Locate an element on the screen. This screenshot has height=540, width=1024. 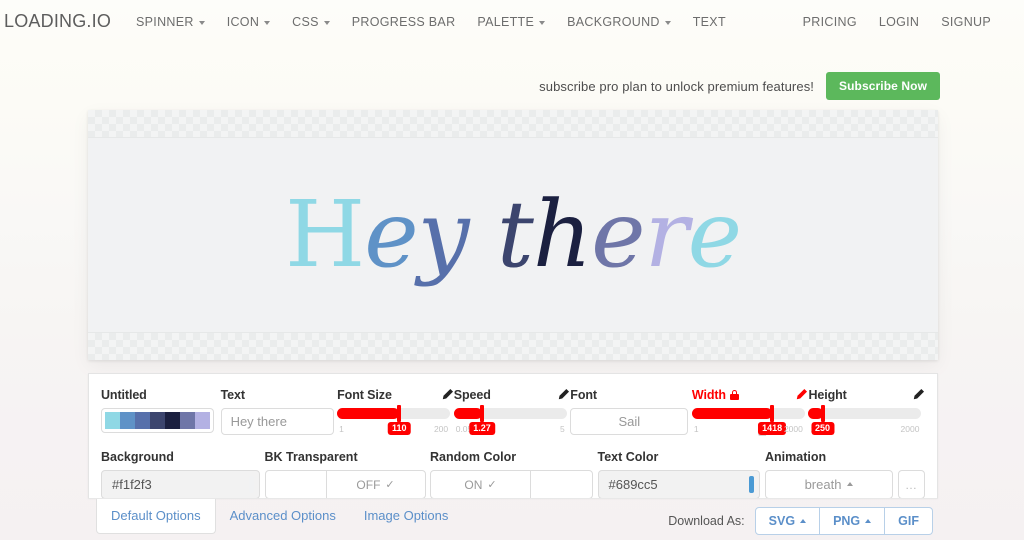
tab-image-options: Image Options is located at coordinates (406, 516).